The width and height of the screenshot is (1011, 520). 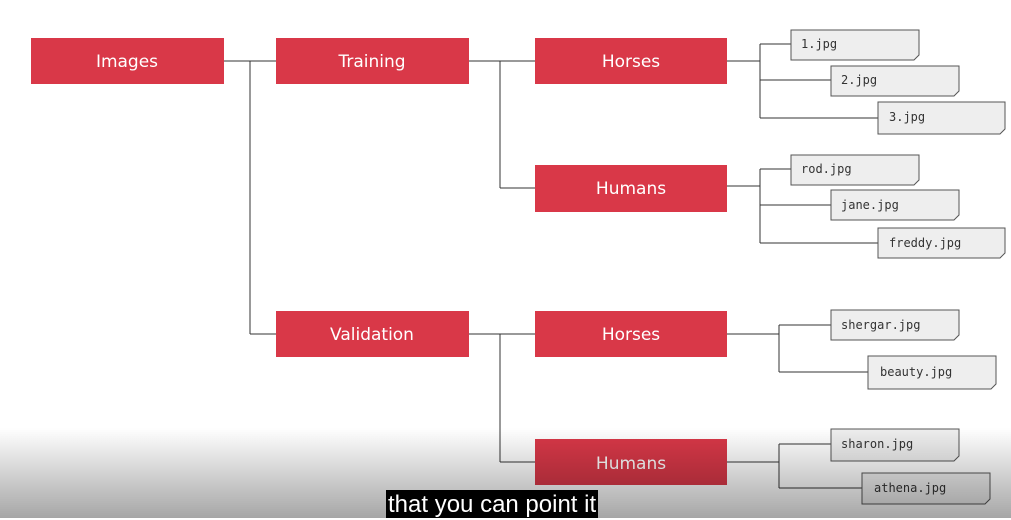 I want to click on folder-validation-humans-label: Humans, so click(x=631, y=464).